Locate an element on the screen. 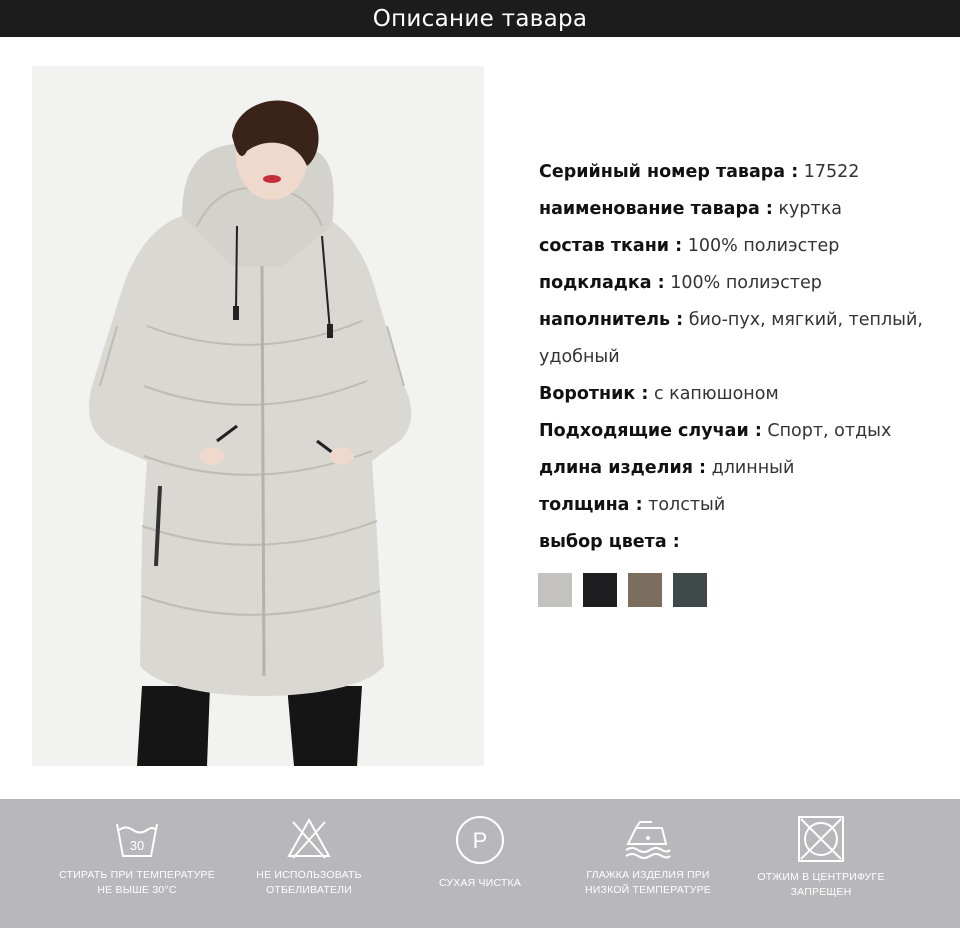 This screenshot has width=960, height=928. dry-clean-icon: P is located at coordinates (480, 840).